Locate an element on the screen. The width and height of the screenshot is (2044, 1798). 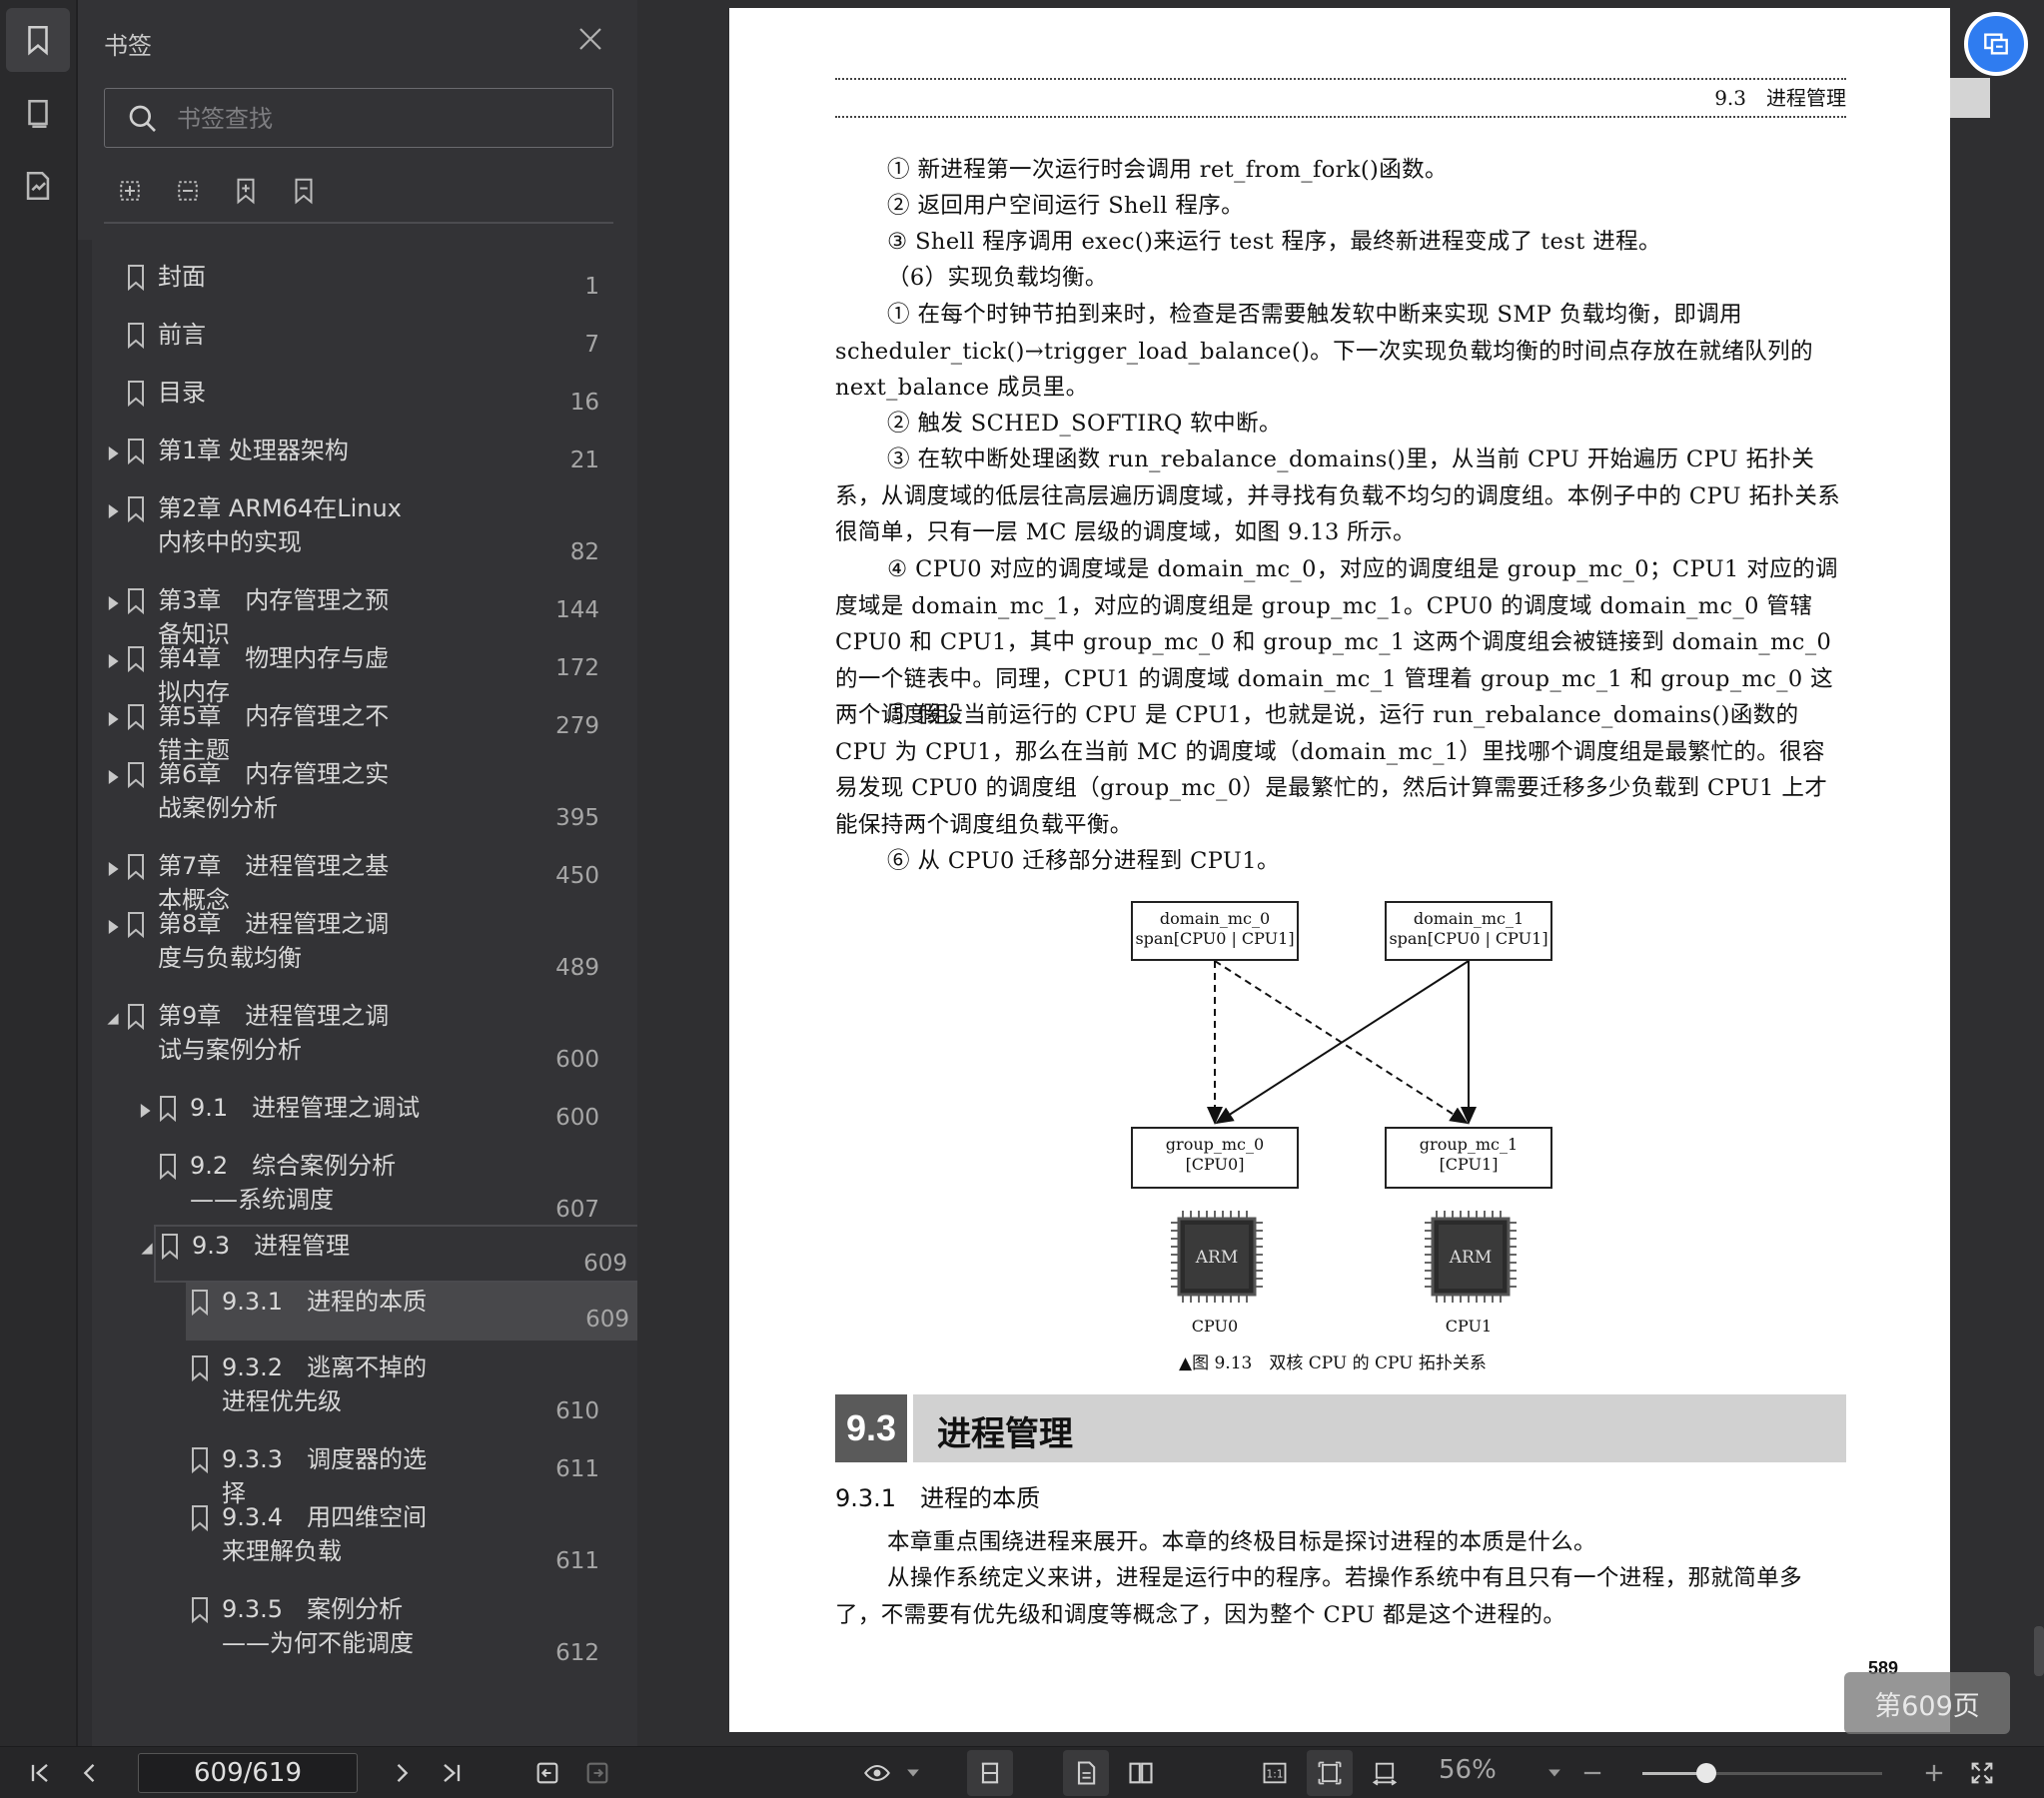
bookmark-item: 9.2 综合案例分析——系统调度 607 is located at coordinates (373, 1189).